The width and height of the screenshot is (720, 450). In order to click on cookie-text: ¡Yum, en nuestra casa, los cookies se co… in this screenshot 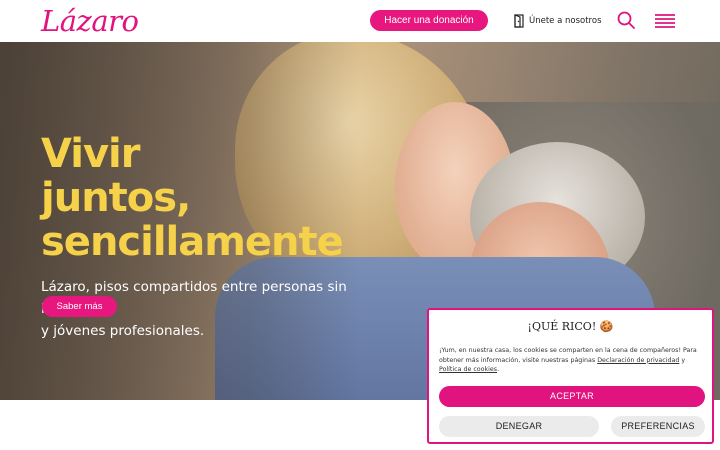, I will do `click(572, 360)`.